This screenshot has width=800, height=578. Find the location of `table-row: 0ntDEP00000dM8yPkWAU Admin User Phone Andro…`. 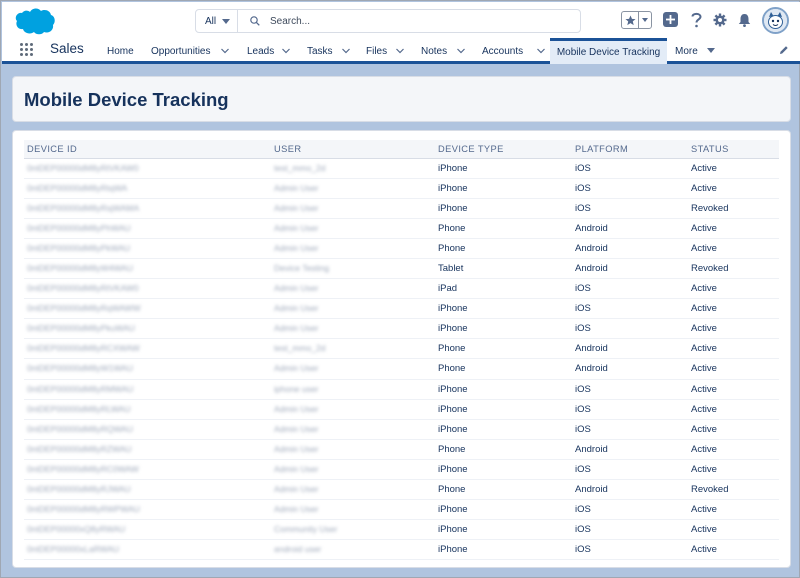

table-row: 0ntDEP00000dM8yPkWAU Admin User Phone Andro… is located at coordinates (401, 248).